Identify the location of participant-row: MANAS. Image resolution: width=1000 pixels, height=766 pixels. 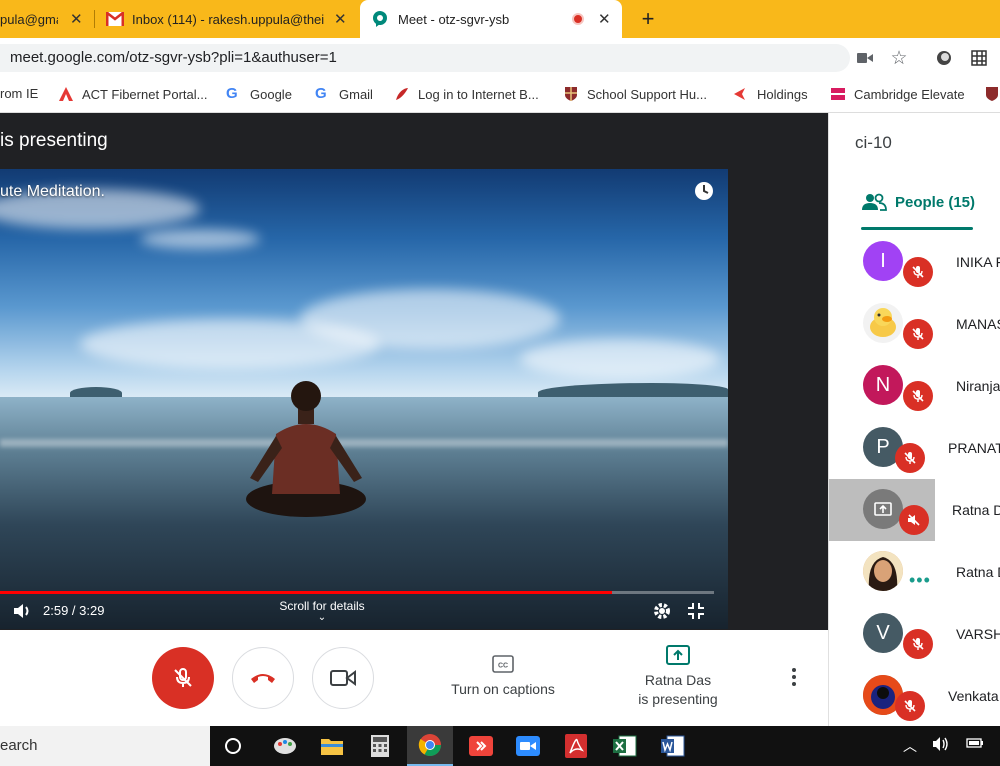
(914, 324).